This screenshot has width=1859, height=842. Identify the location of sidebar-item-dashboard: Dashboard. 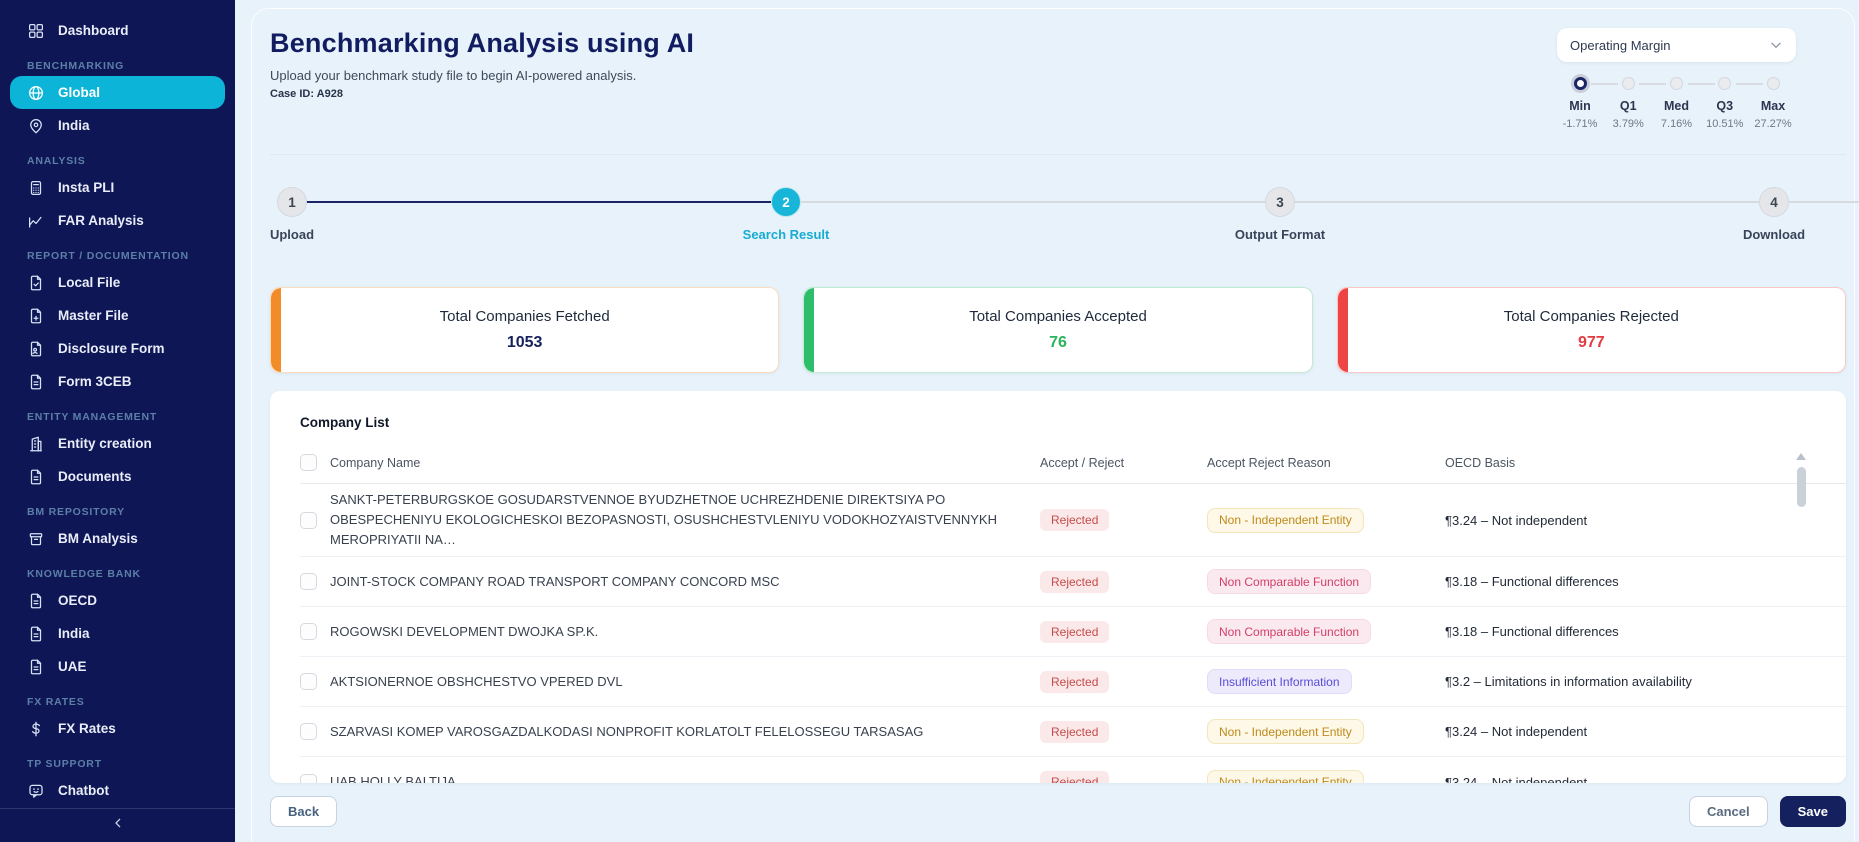
(117, 30).